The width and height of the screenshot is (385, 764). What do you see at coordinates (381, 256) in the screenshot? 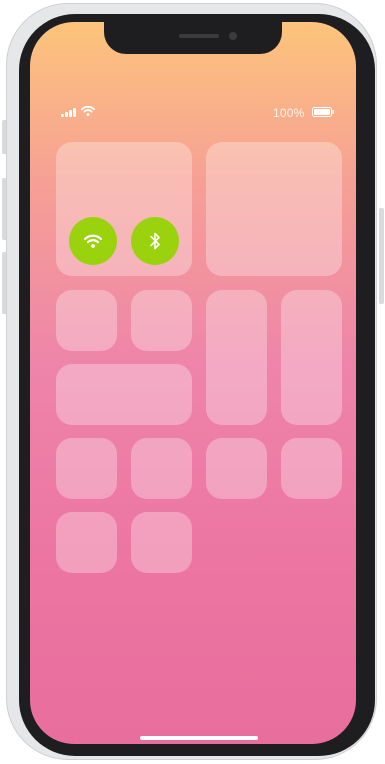
I see `power-button` at bounding box center [381, 256].